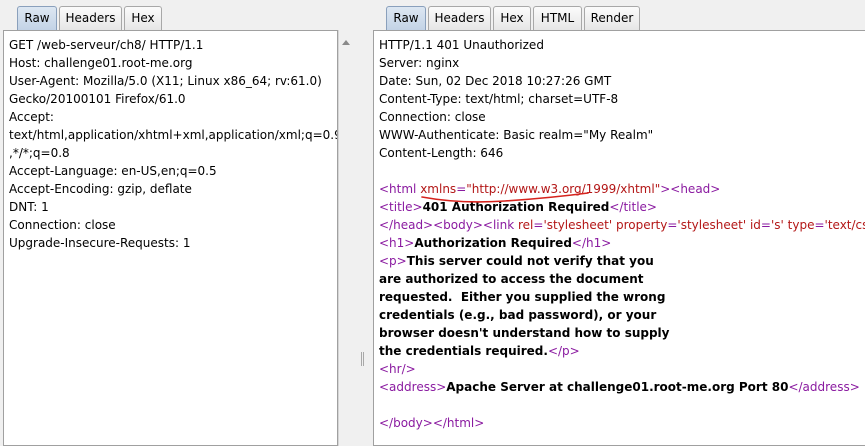 This screenshot has height=446, width=865. Describe the element at coordinates (511, 279) in the screenshot. I see `html-text: are authorized to access the document` at that location.